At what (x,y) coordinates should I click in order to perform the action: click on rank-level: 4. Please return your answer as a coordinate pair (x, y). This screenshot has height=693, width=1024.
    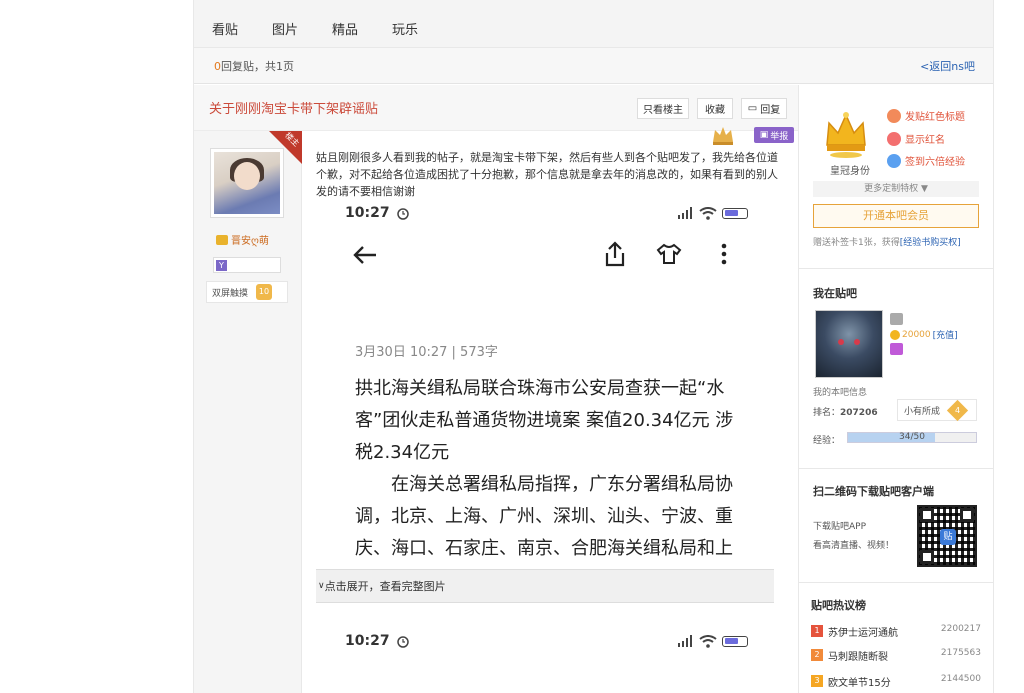
    Looking at the image, I should click on (957, 410).